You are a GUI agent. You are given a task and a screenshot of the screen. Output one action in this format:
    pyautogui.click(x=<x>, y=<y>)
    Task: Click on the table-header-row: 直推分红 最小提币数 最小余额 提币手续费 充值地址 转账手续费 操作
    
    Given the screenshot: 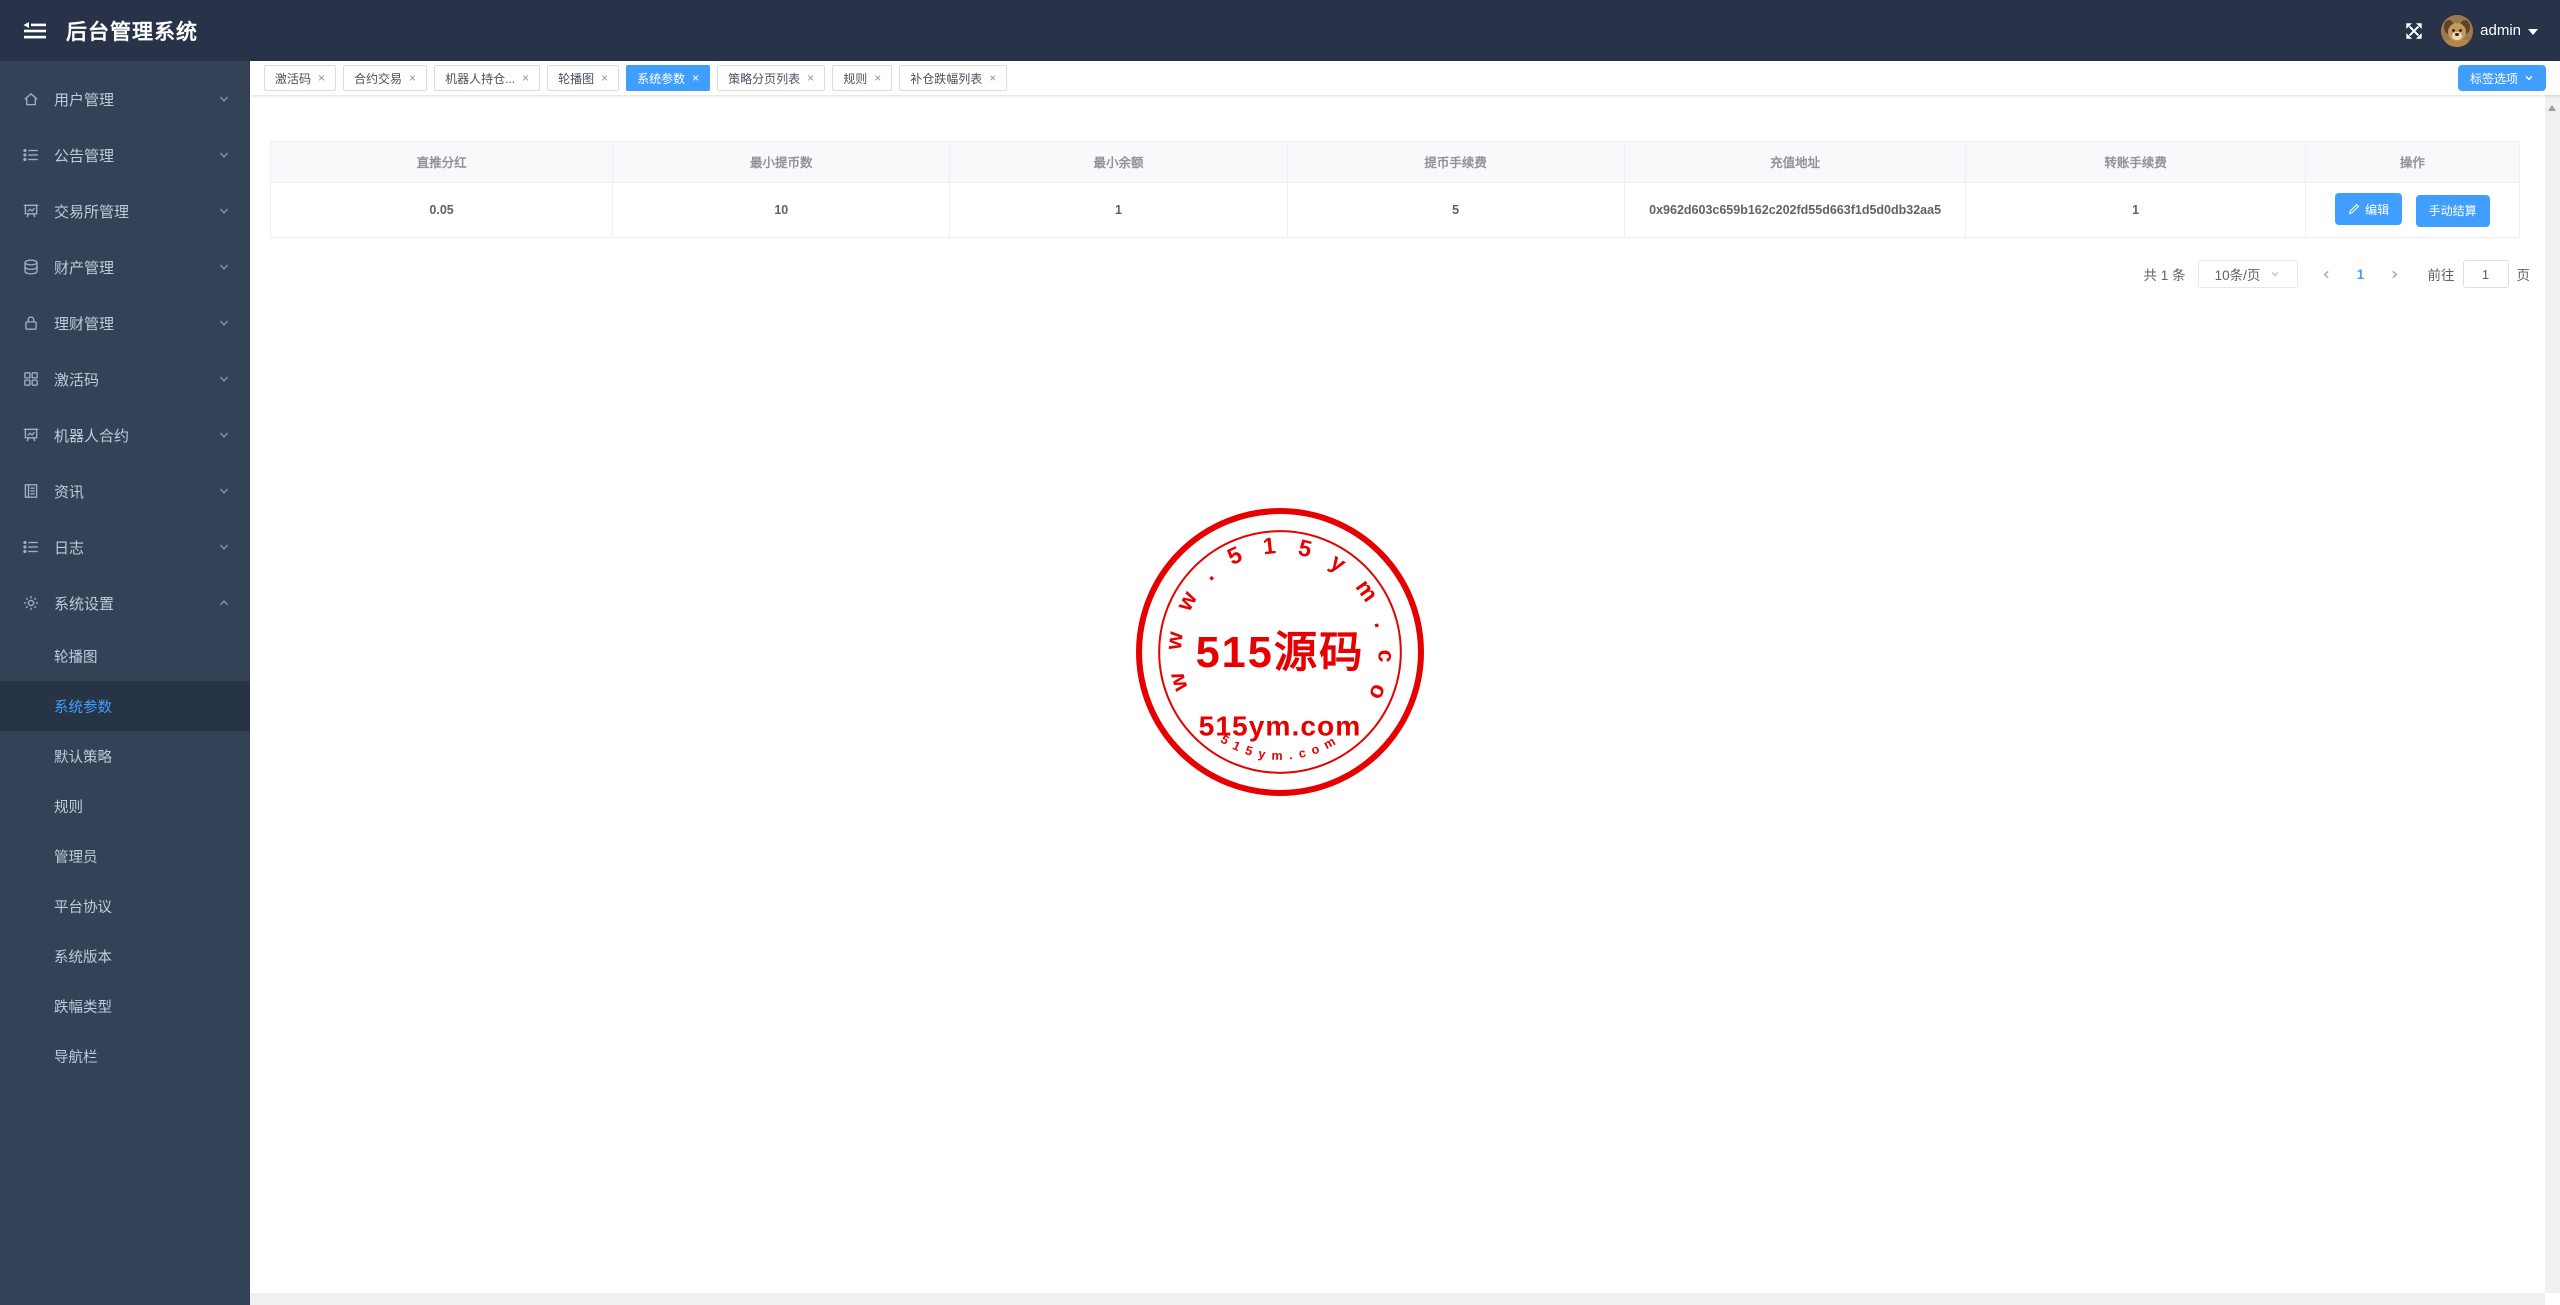 What is the action you would take?
    pyautogui.click(x=1395, y=162)
    